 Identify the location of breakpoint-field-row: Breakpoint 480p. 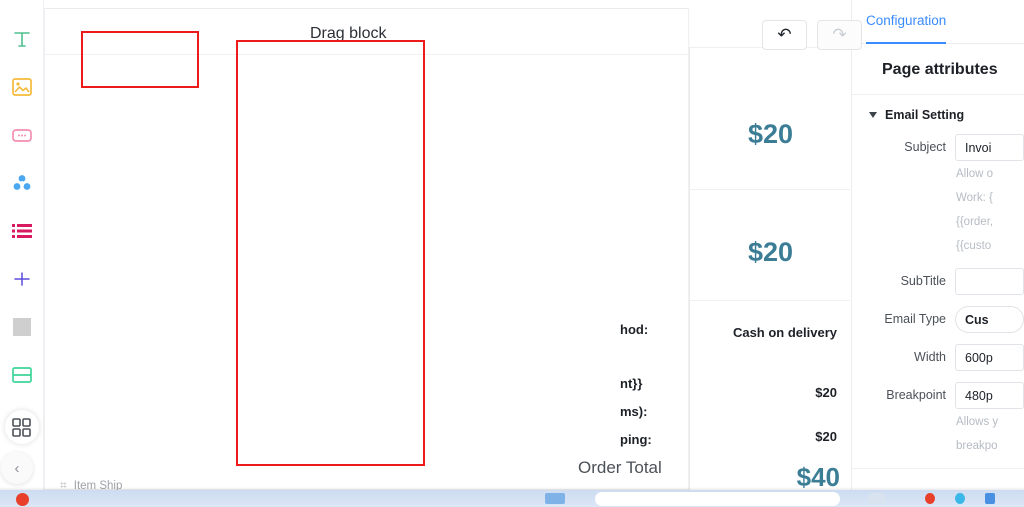
(938, 395).